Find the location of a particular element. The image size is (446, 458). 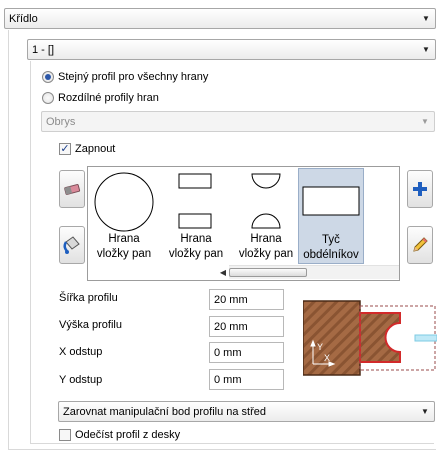

x-offset-label: X odstup is located at coordinates (81, 352).